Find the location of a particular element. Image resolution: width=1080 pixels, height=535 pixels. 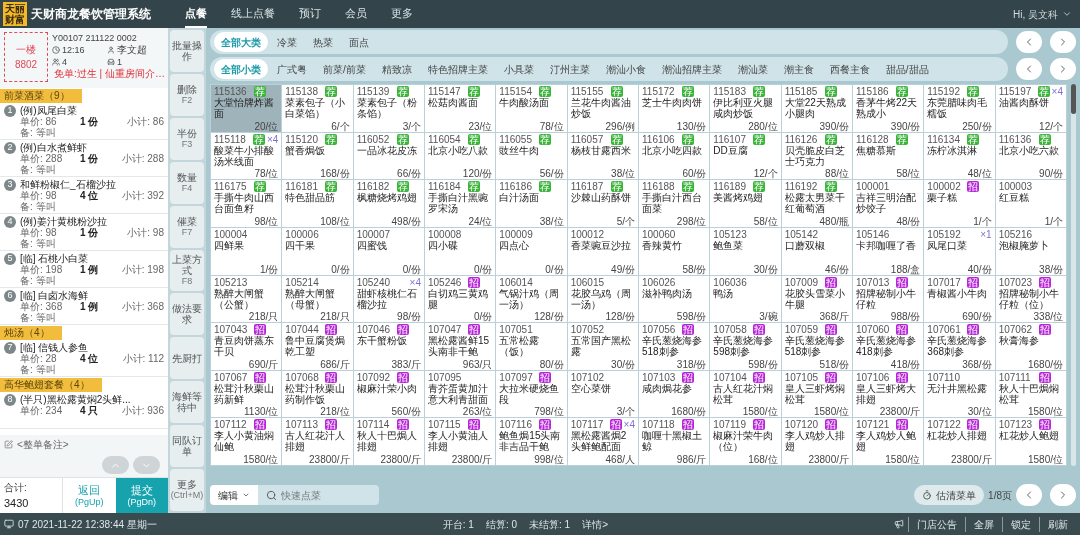

status-link: 刷新 is located at coordinates (1057, 524).